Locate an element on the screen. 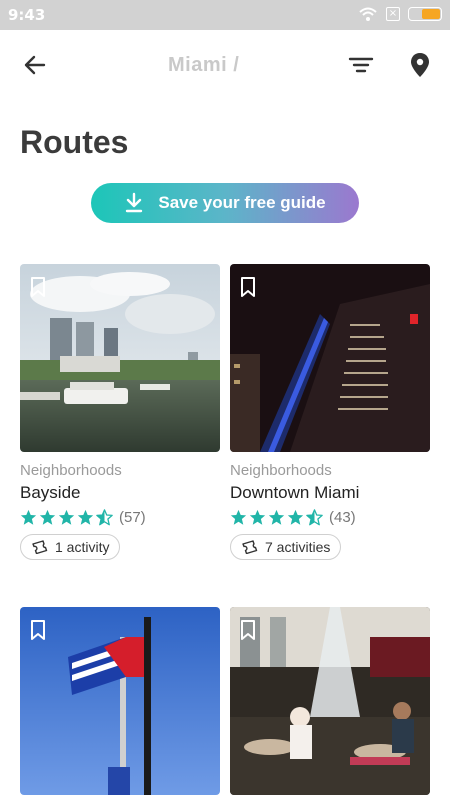 The height and width of the screenshot is (800, 450). rating-count: (43) is located at coordinates (342, 517).